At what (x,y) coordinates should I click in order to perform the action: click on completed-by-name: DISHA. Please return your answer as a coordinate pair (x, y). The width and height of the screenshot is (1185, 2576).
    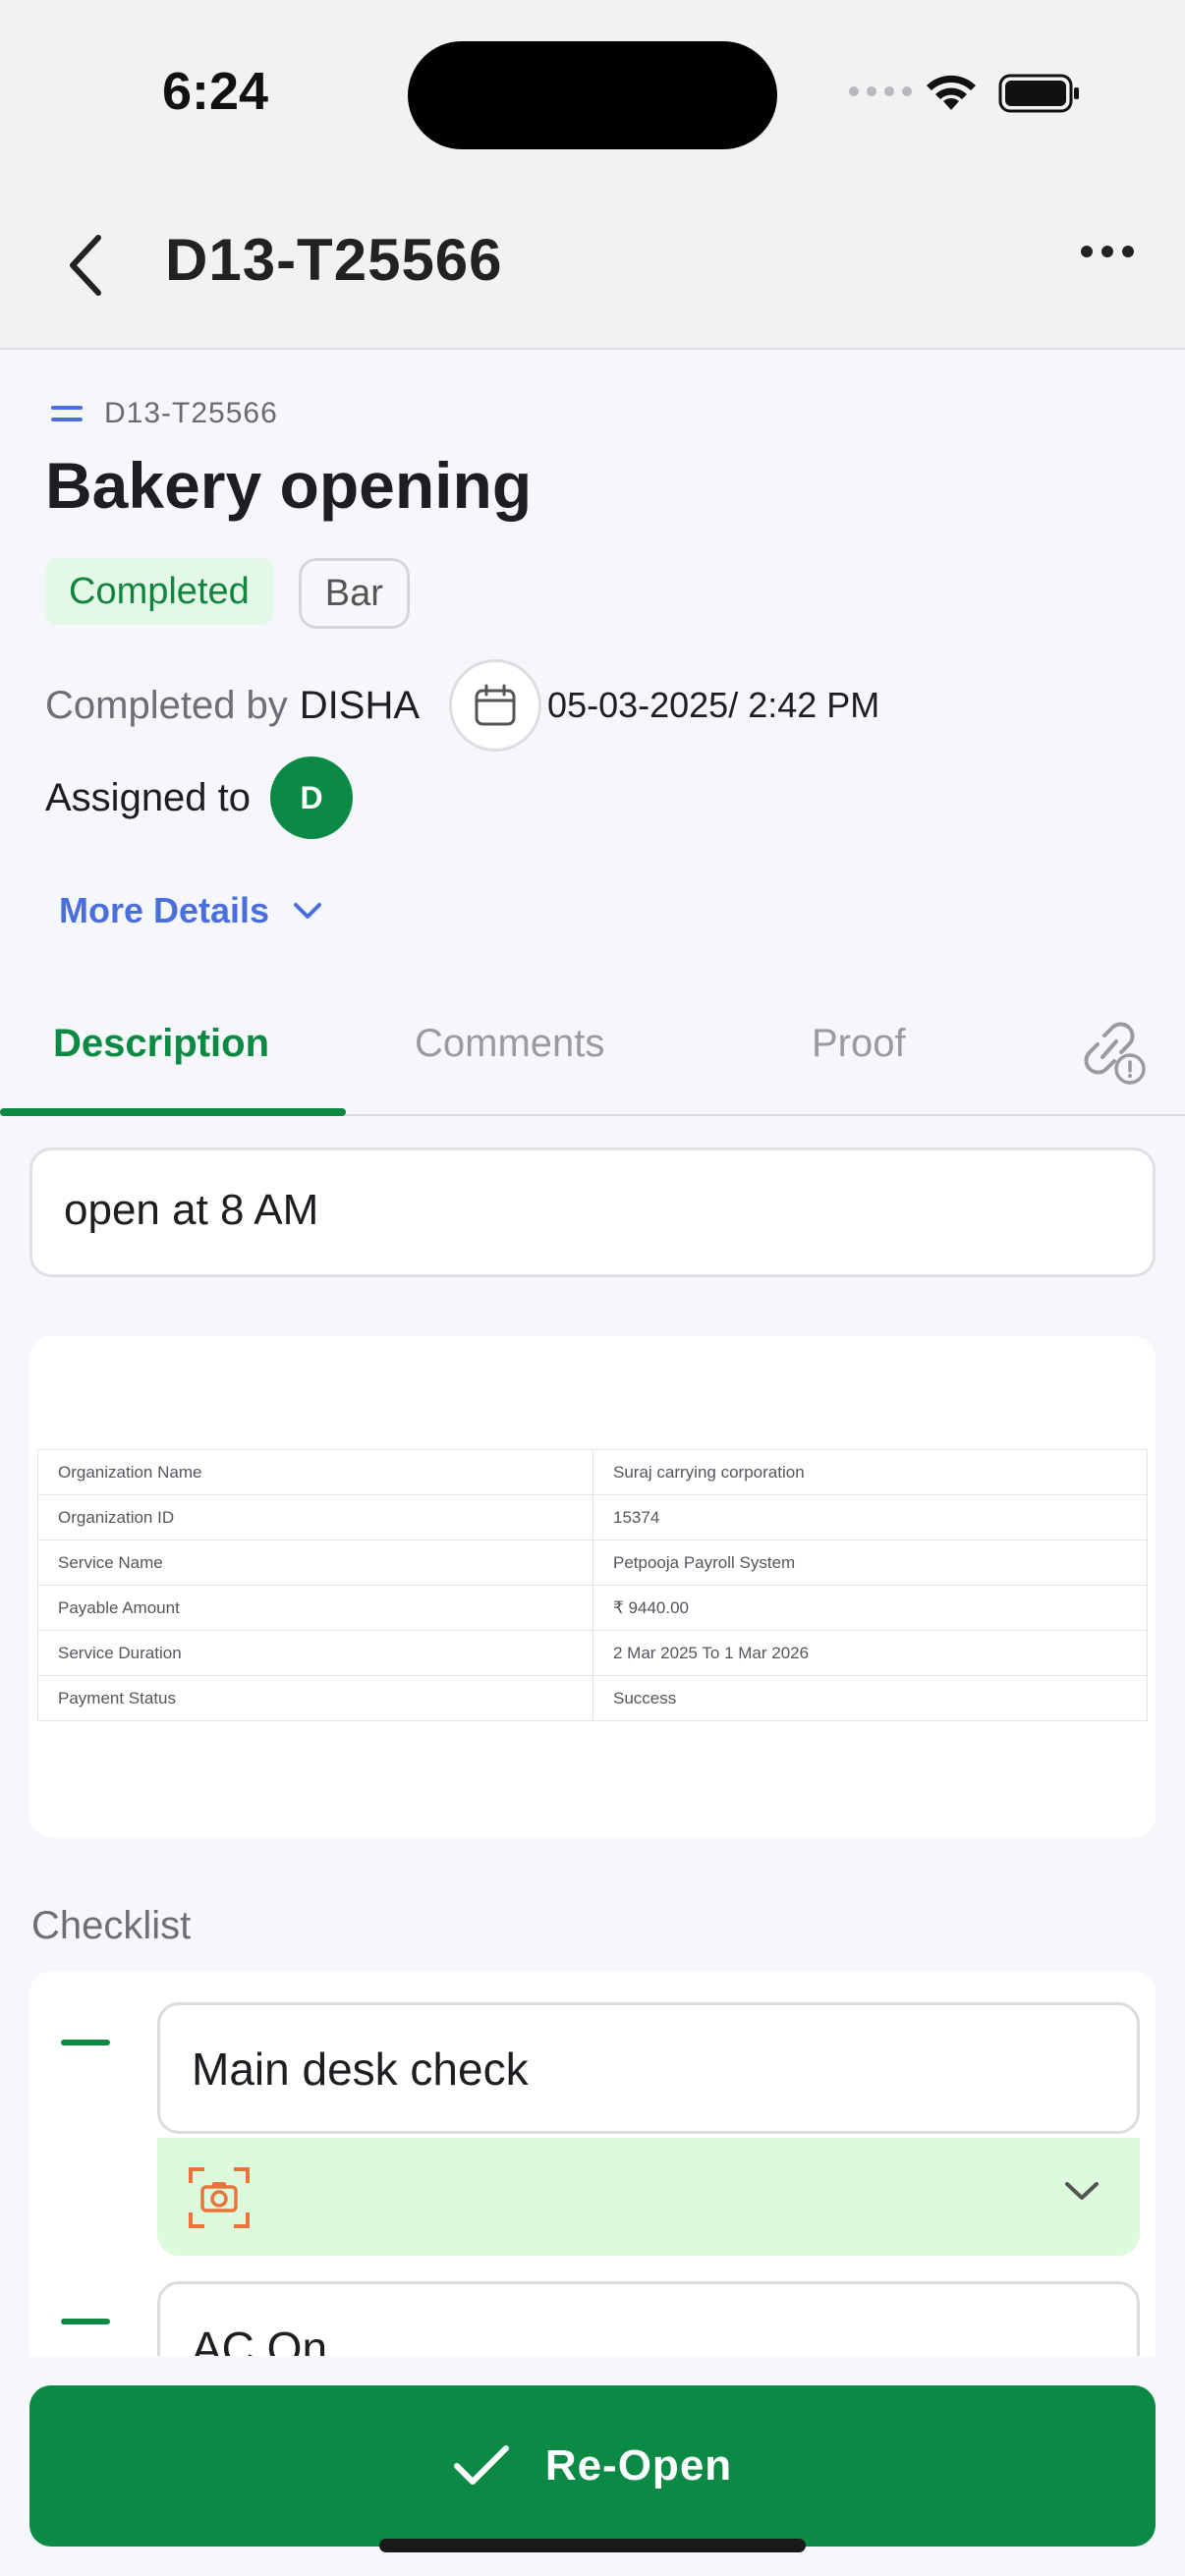
    Looking at the image, I should click on (360, 705).